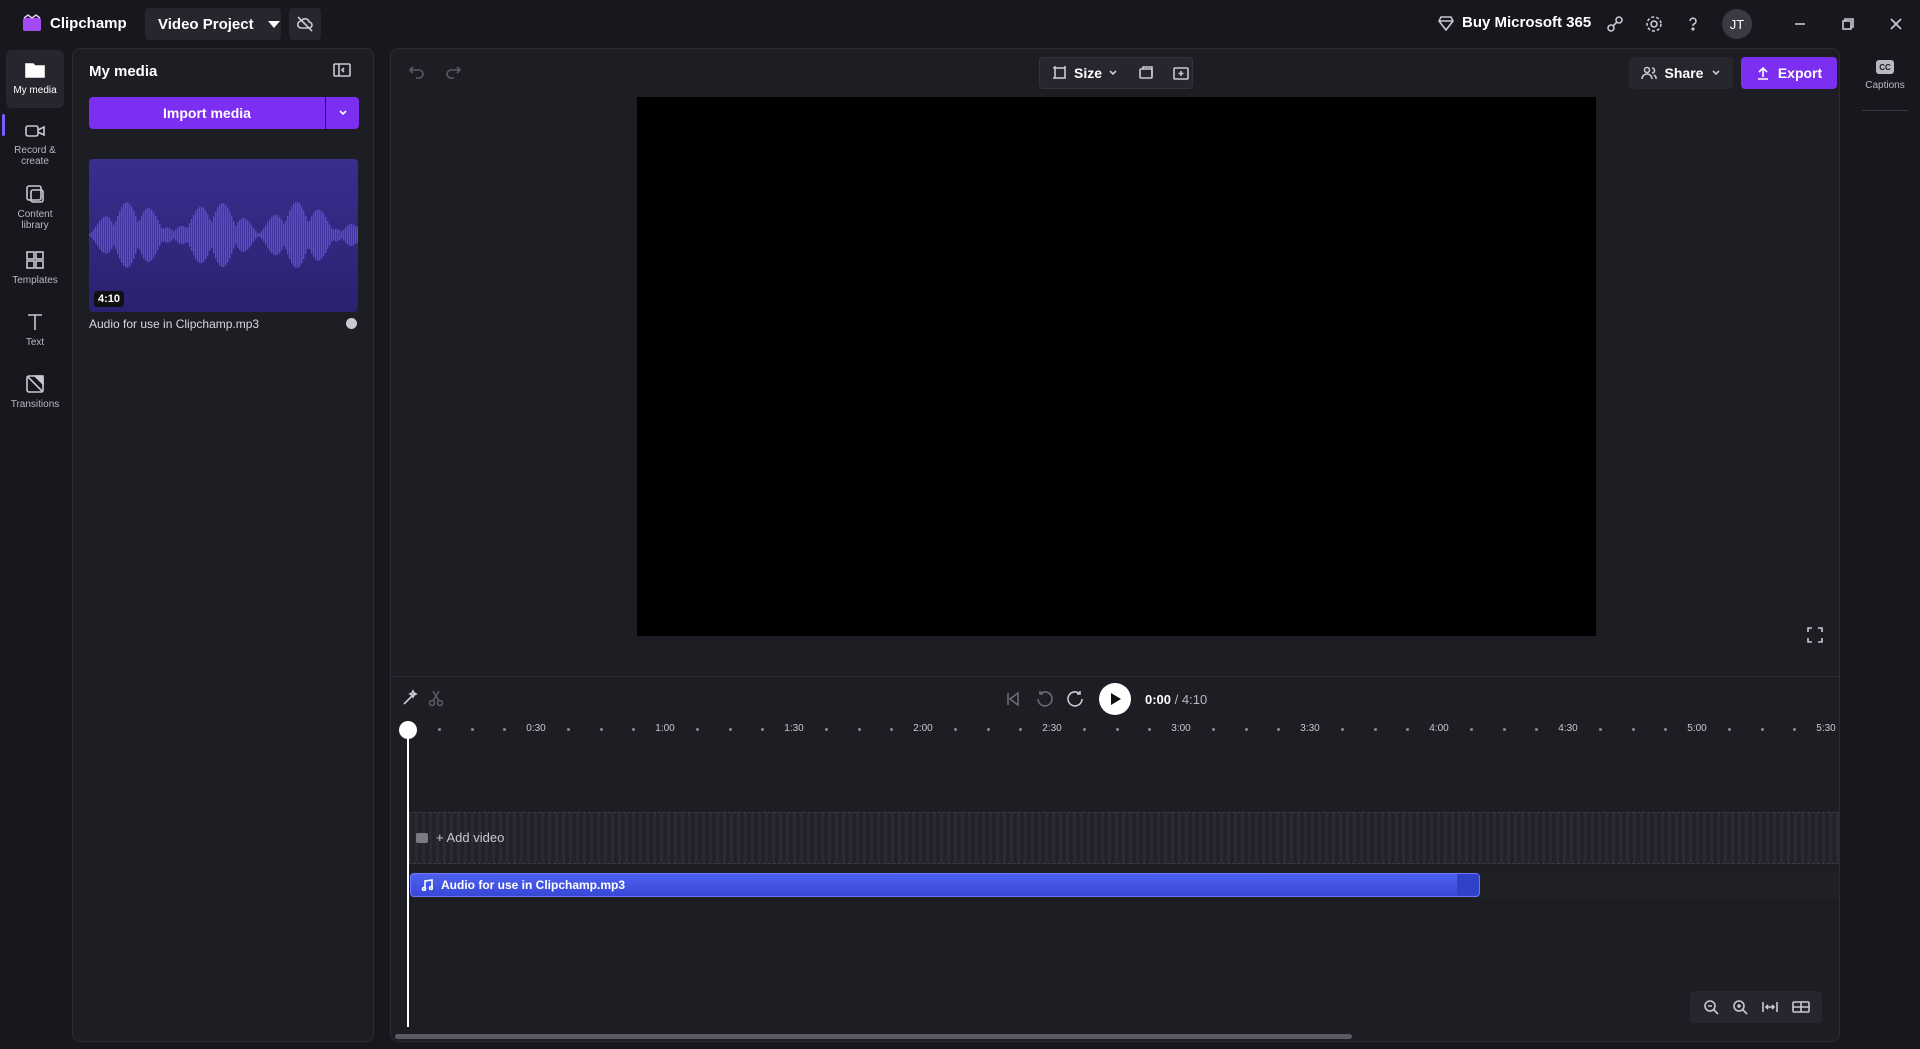 This screenshot has height=1049, width=1920. What do you see at coordinates (35, 393) in the screenshot?
I see `nav-transitions: Transitions` at bounding box center [35, 393].